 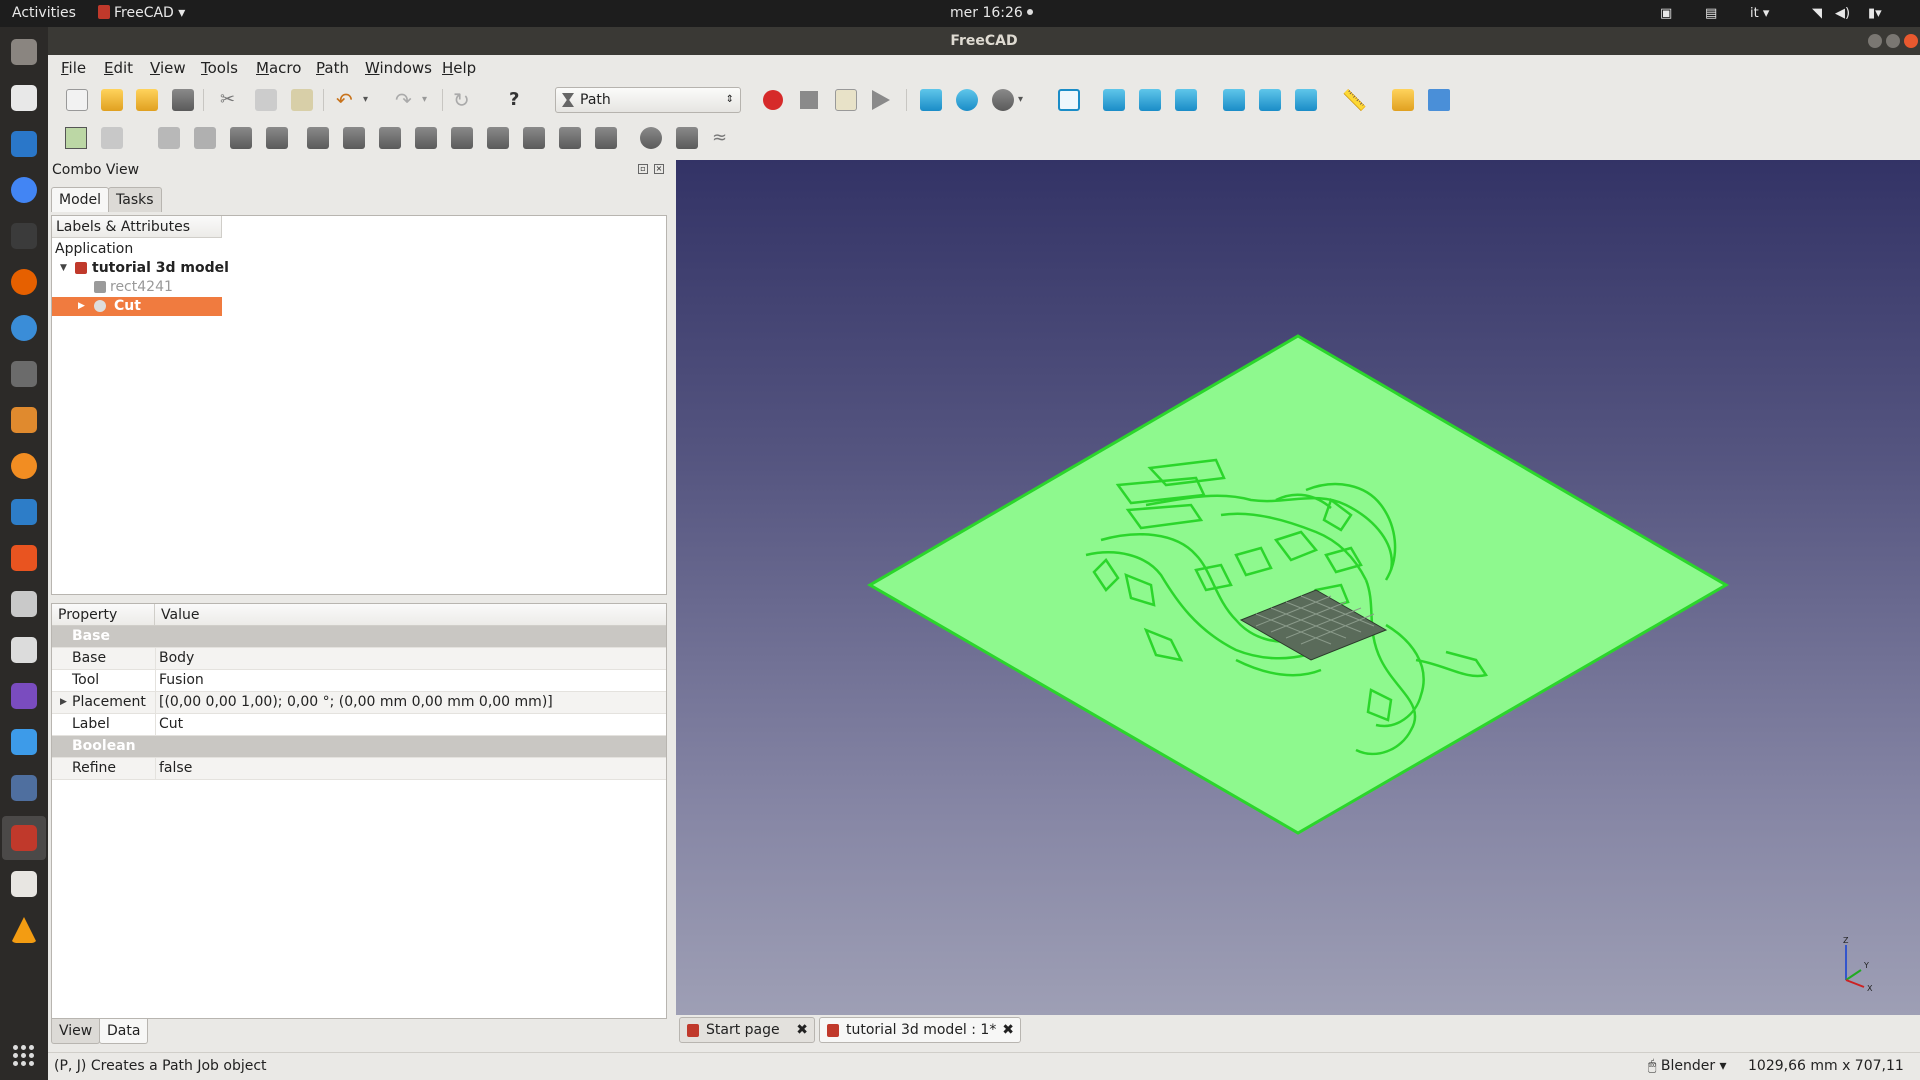 What do you see at coordinates (24, 838) in the screenshot?
I see `freecad-dock-icon` at bounding box center [24, 838].